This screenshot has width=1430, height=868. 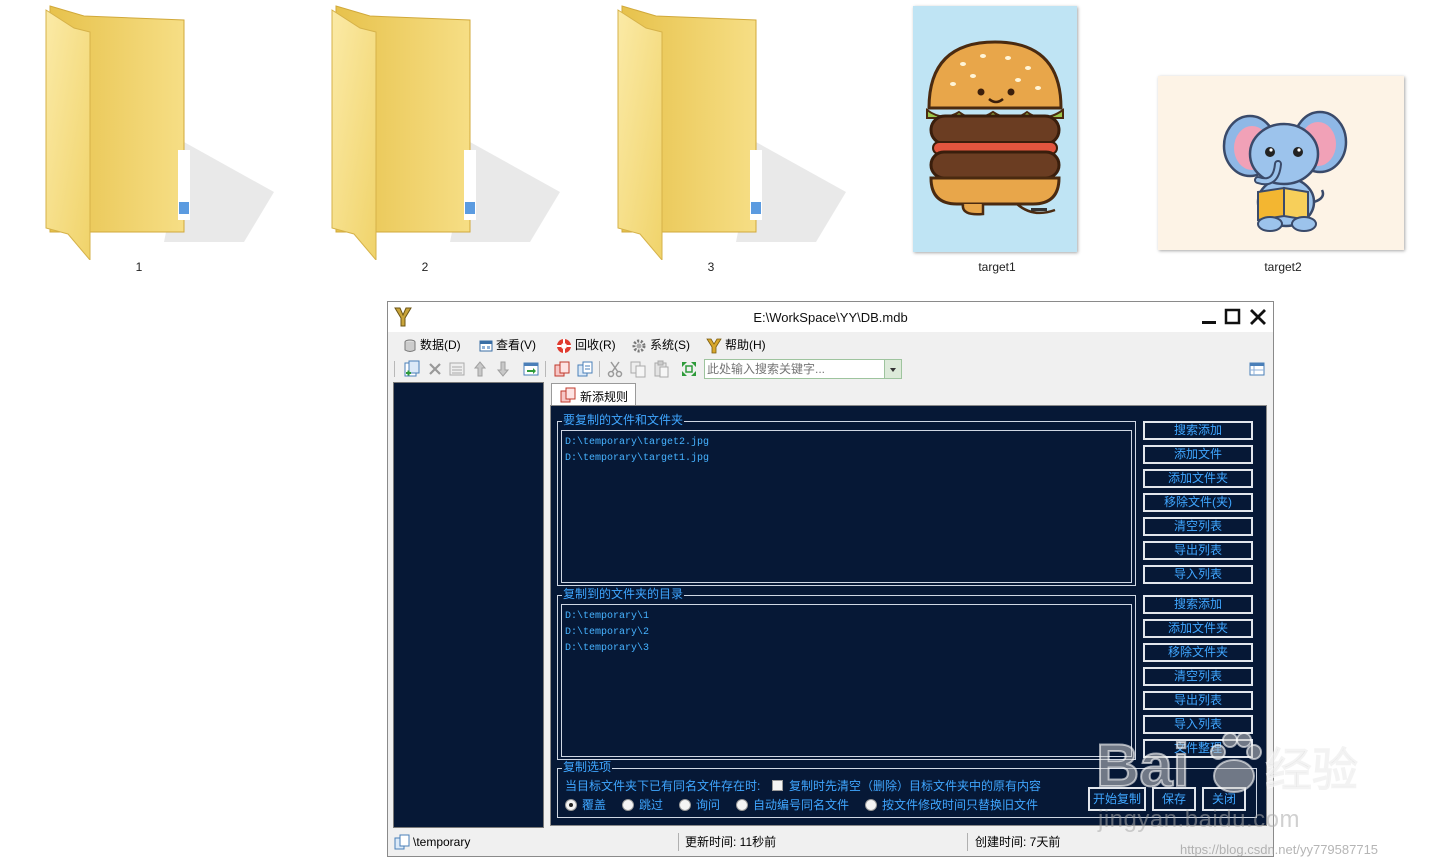 I want to click on fullscreen-button, so click(x=689, y=369).